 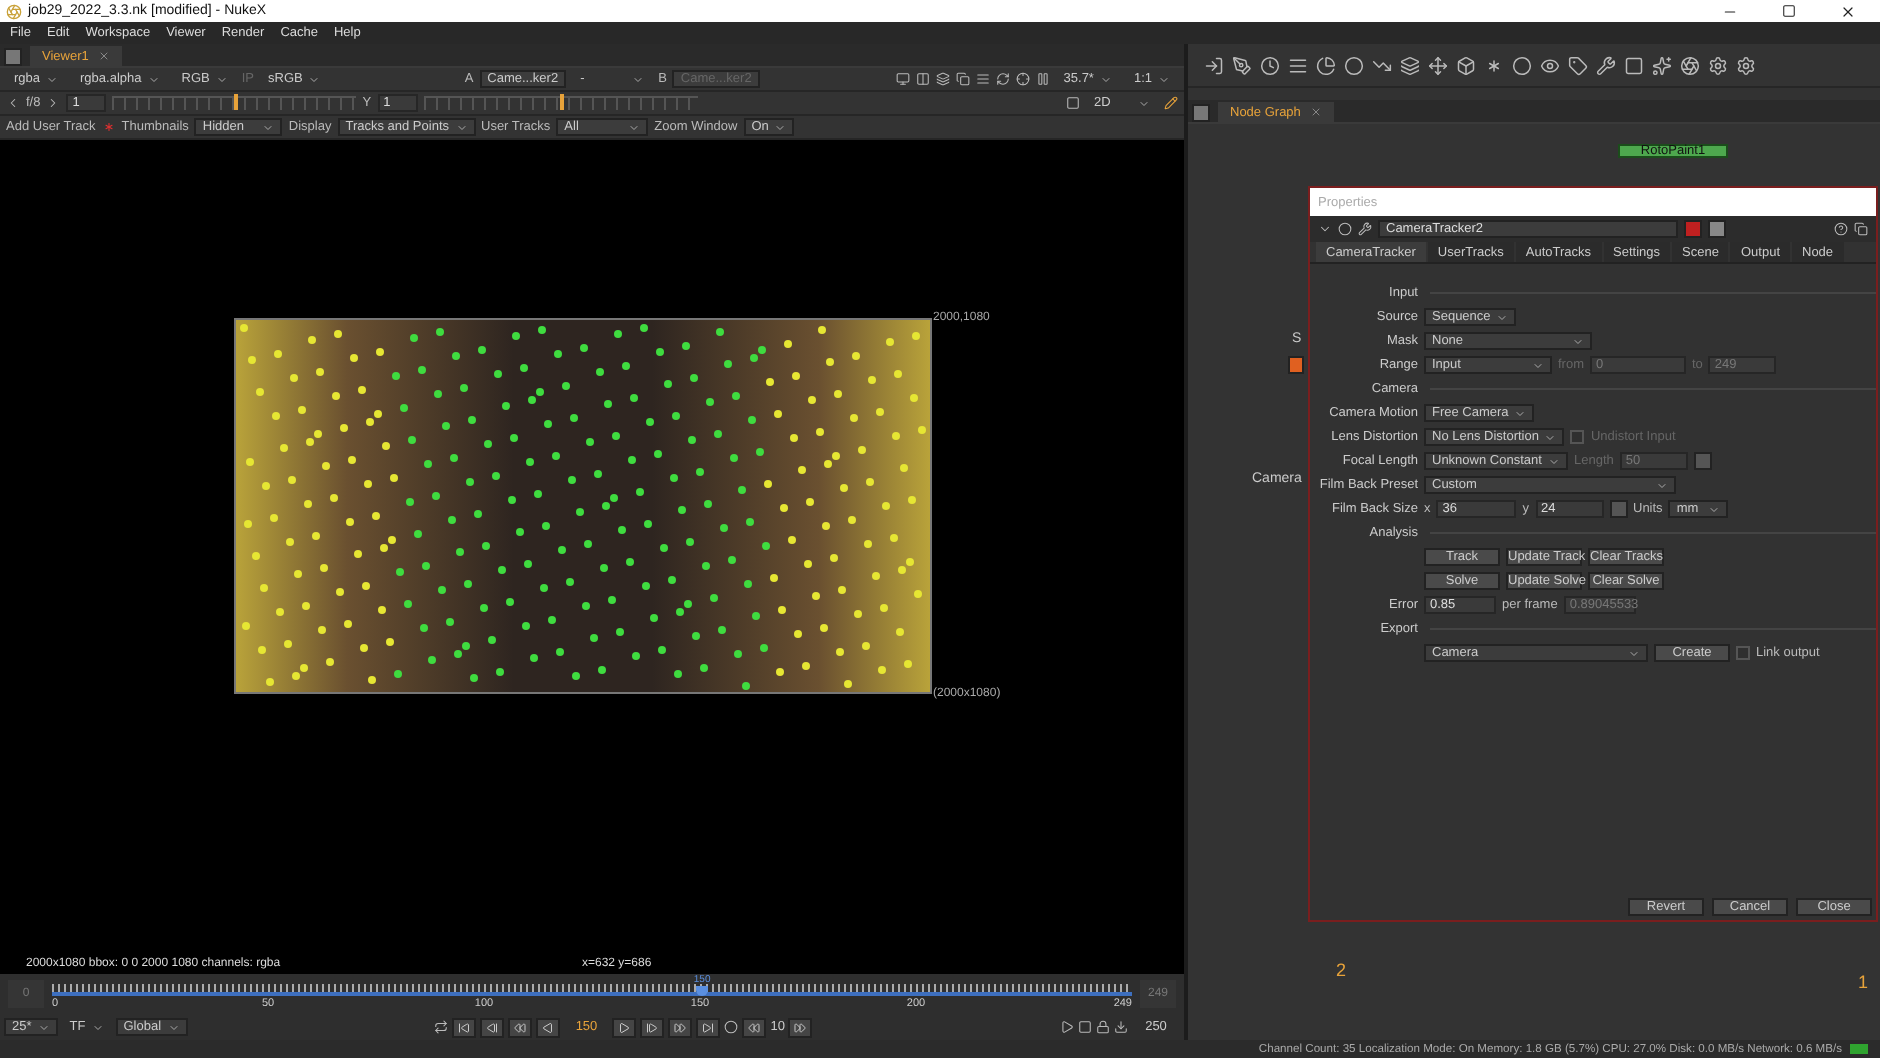 I want to click on float-icon, so click(x=1861, y=229).